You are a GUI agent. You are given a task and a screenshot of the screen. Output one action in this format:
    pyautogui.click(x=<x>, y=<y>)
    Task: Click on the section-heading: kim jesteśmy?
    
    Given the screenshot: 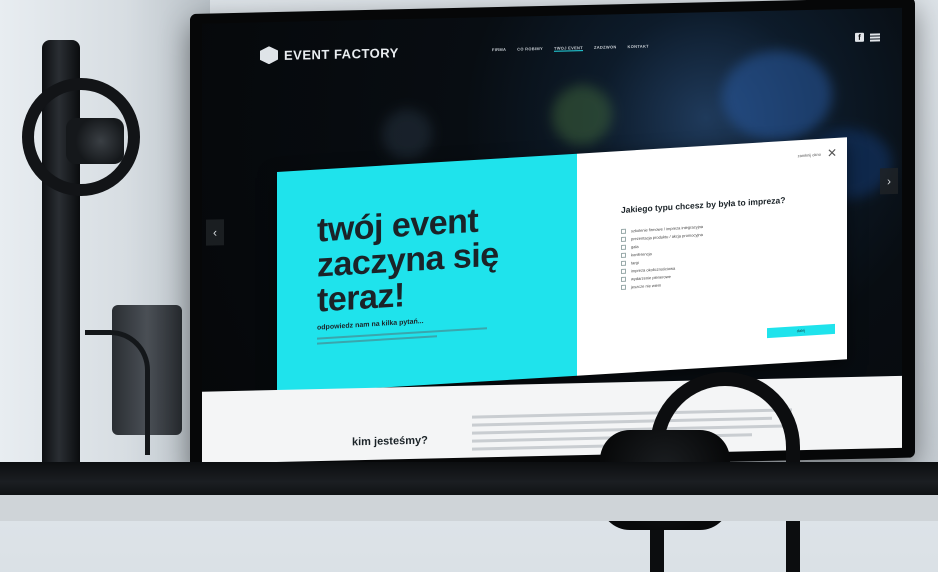 What is the action you would take?
    pyautogui.click(x=390, y=441)
    